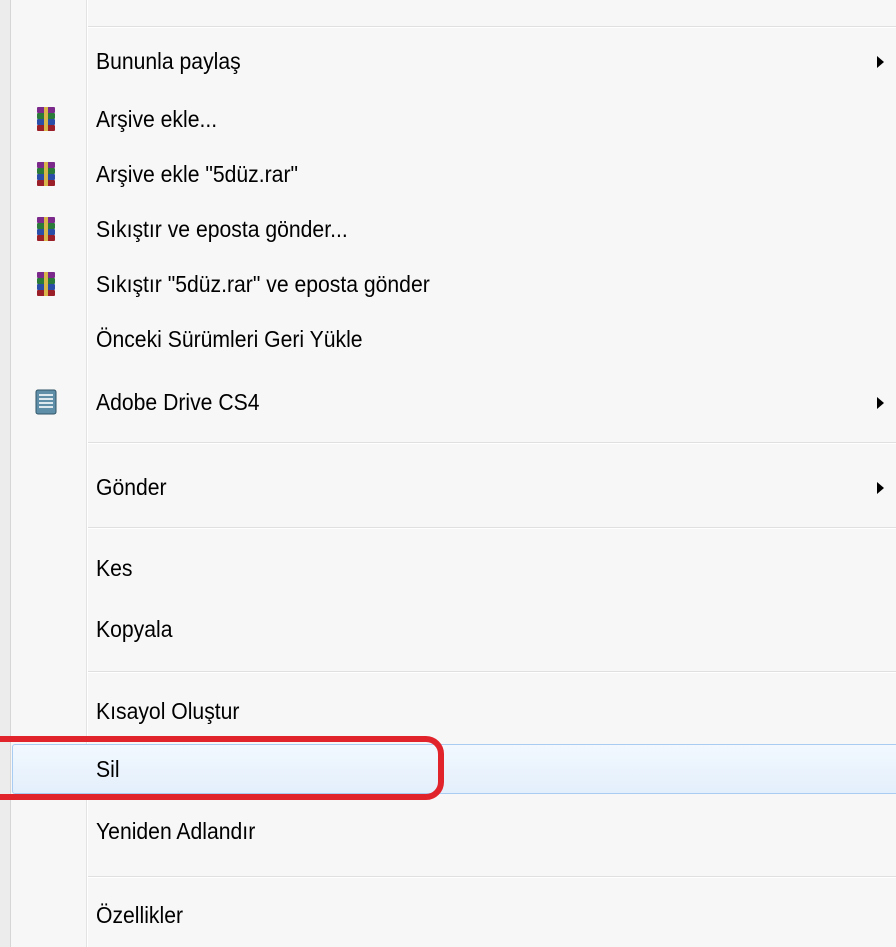 This screenshot has height=947, width=896. Describe the element at coordinates (114, 568) in the screenshot. I see `menu-item-label: Kes` at that location.